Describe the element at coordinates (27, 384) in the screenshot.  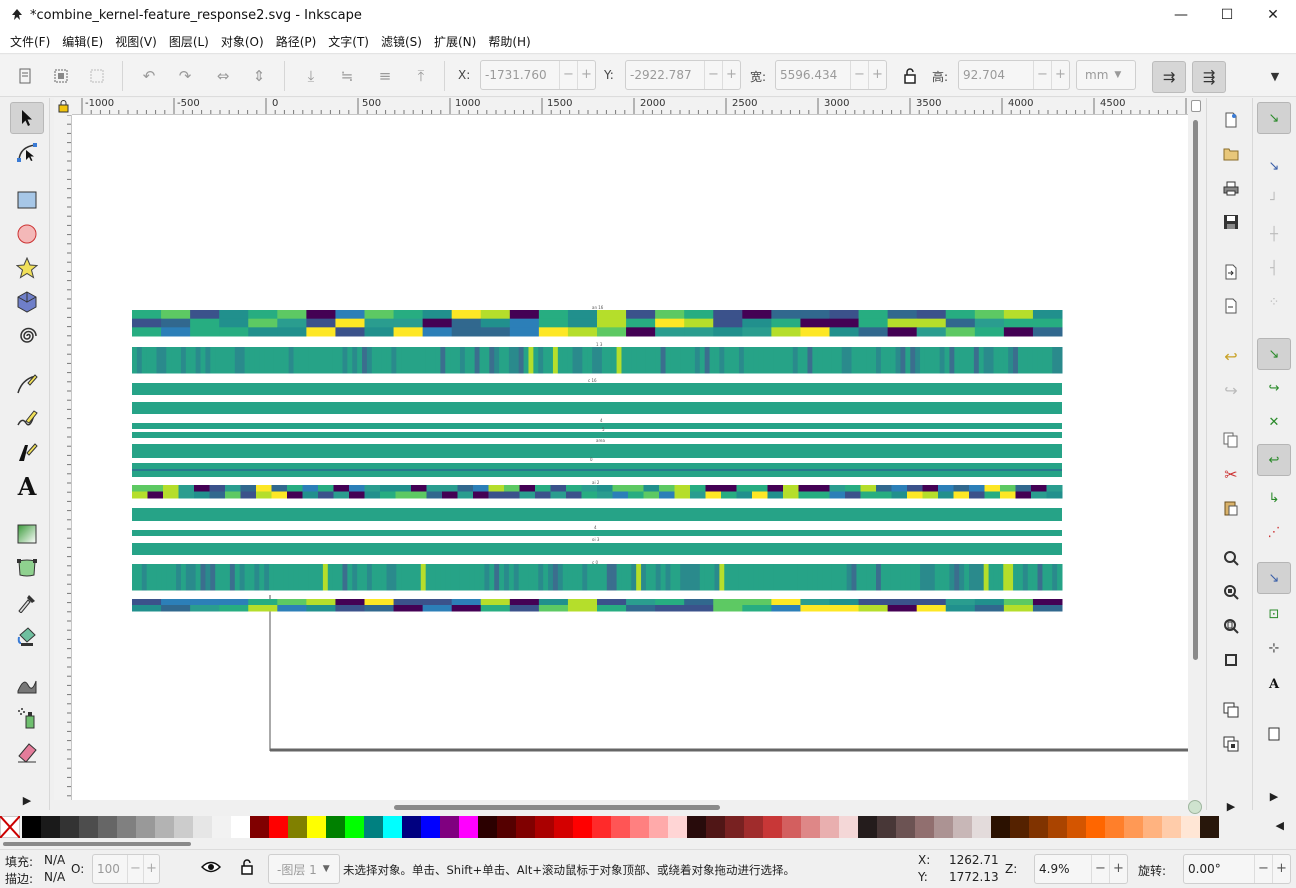
I see `pen-tool-icon` at that location.